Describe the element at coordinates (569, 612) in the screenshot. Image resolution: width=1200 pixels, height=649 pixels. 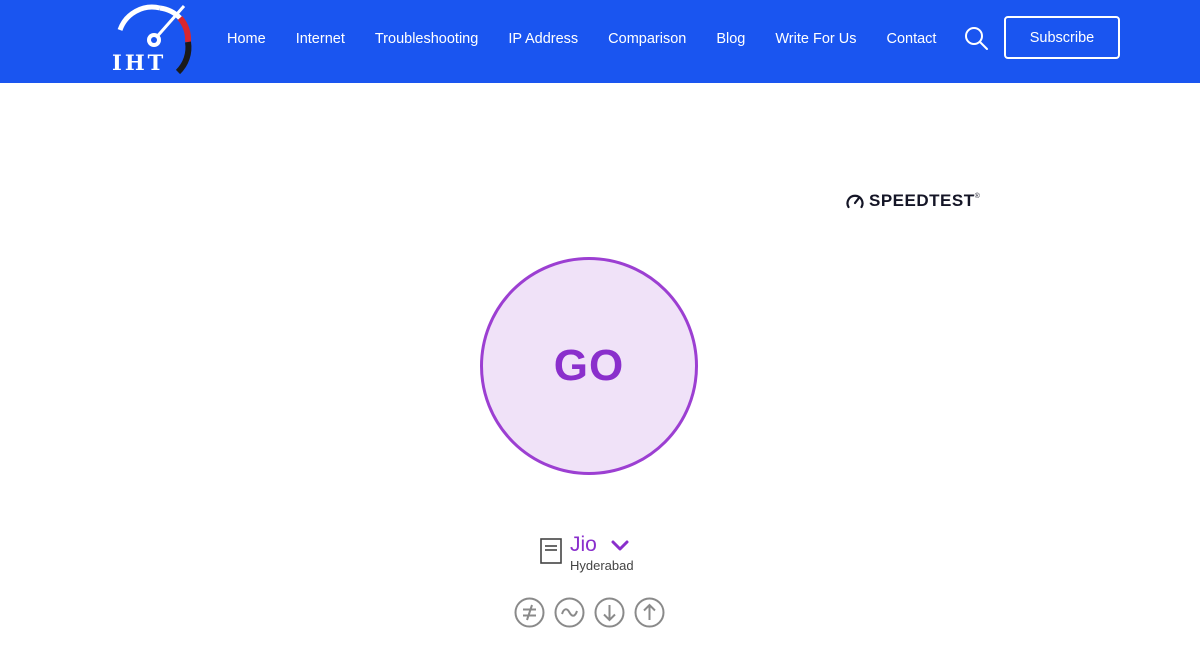
I see `jitter-icon` at that location.